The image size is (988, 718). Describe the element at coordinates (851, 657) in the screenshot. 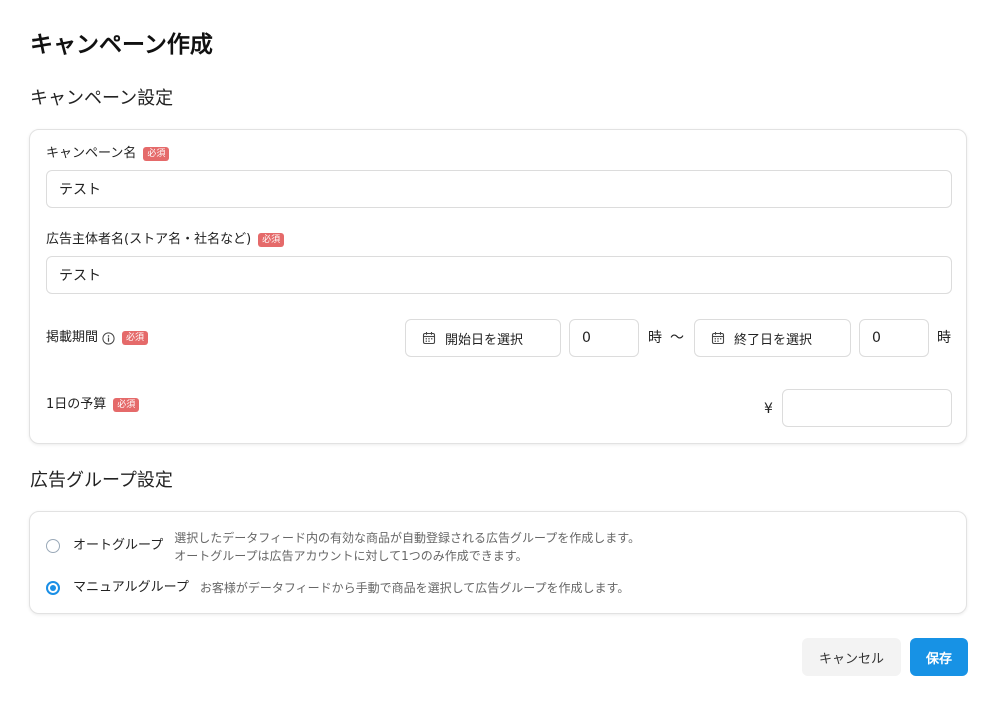

I see `cancel-button: キャンセル` at that location.